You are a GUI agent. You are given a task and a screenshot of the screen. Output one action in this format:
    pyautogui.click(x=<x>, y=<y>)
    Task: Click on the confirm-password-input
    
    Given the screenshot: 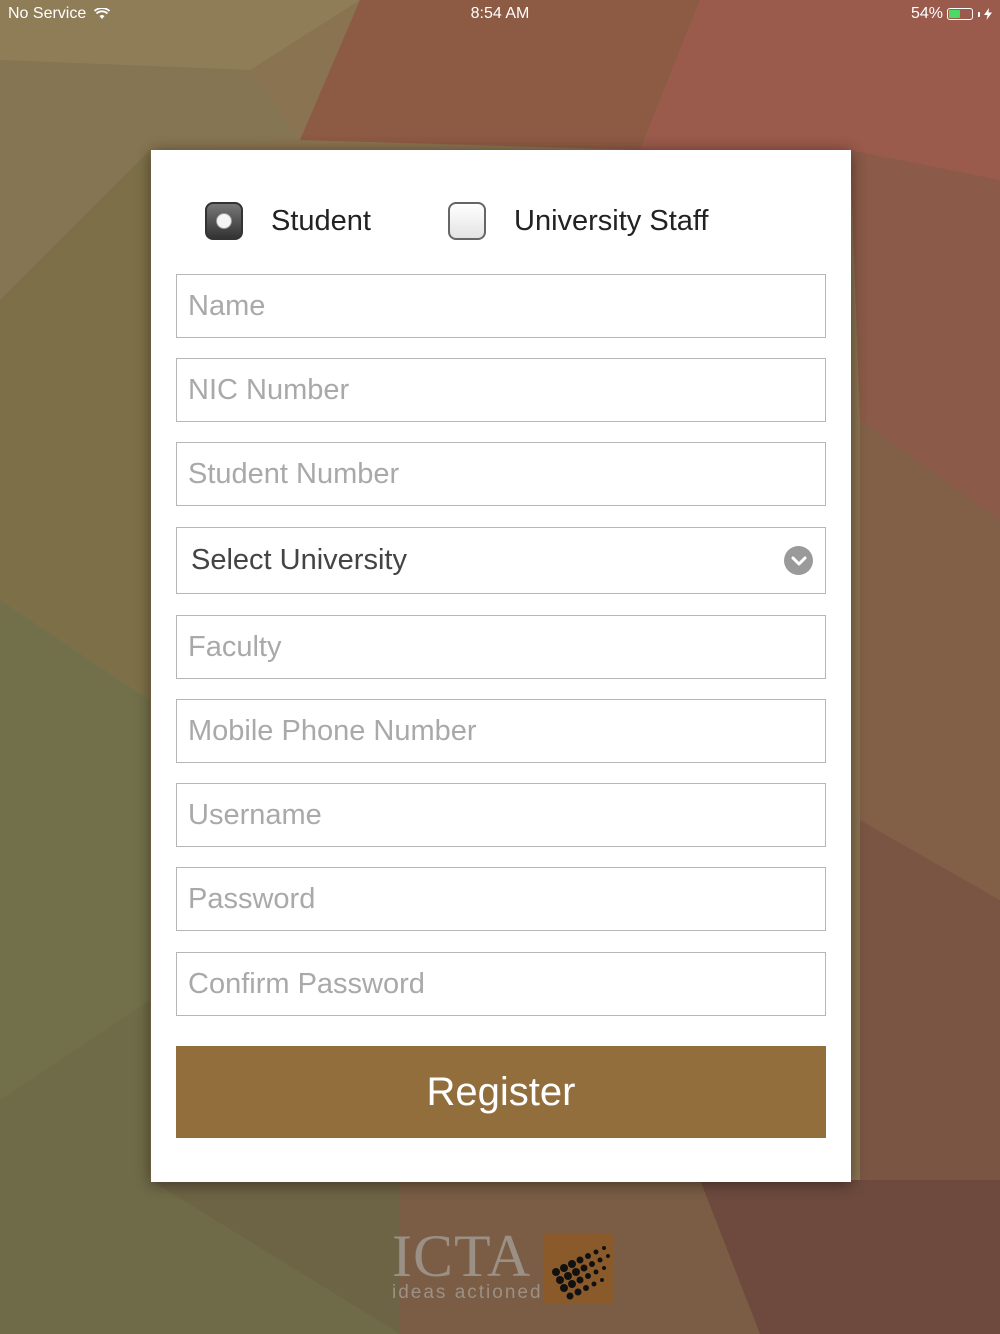 What is the action you would take?
    pyautogui.click(x=501, y=984)
    